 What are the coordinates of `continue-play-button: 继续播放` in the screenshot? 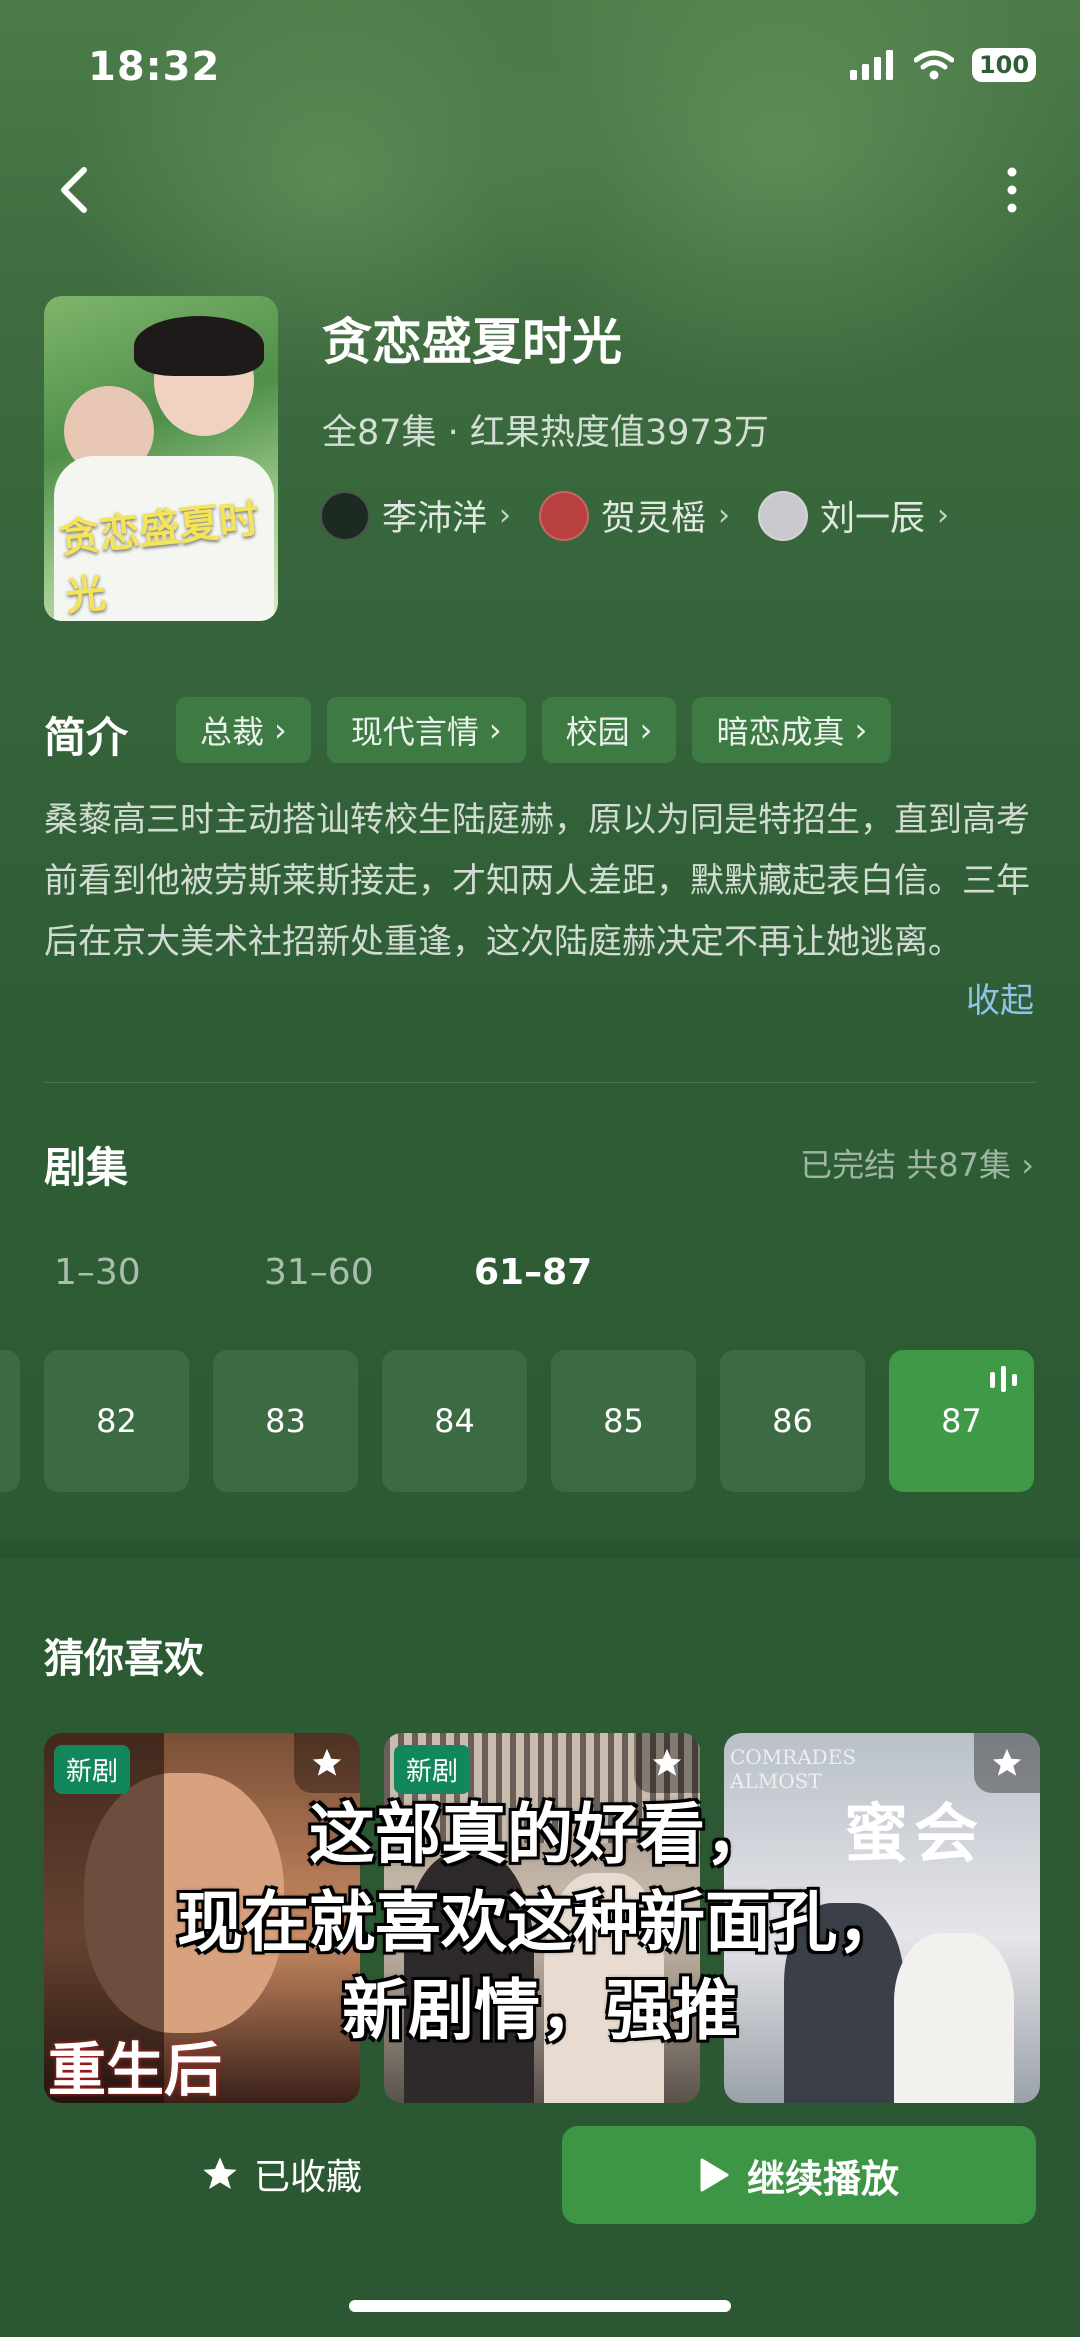 It's located at (799, 2175).